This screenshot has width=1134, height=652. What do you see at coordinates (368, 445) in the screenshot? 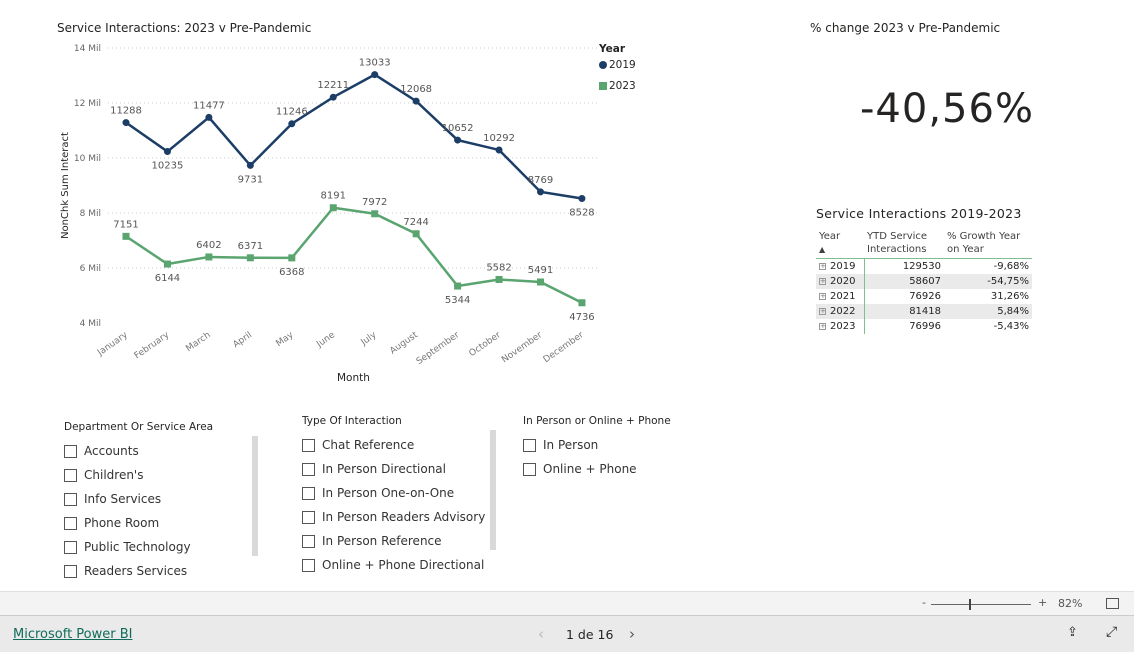
I see `slicer-option-label: Chat Reference` at bounding box center [368, 445].